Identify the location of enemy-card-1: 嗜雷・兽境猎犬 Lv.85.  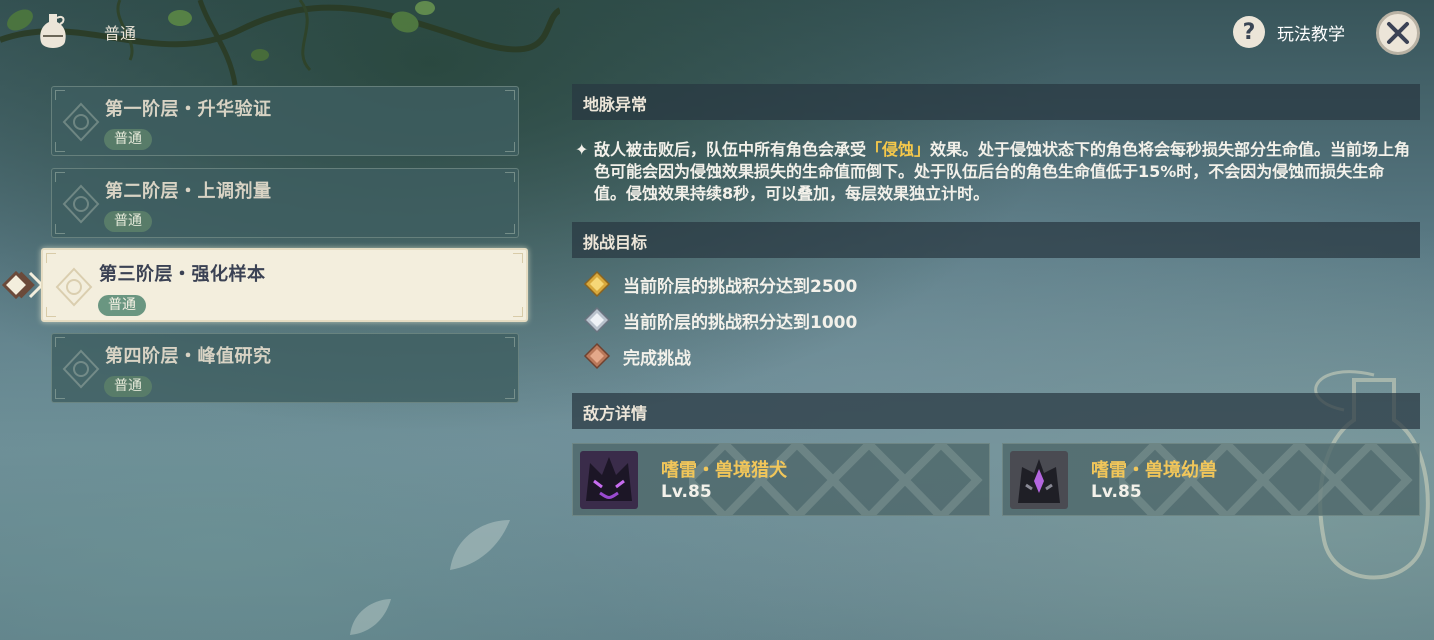
(781, 479).